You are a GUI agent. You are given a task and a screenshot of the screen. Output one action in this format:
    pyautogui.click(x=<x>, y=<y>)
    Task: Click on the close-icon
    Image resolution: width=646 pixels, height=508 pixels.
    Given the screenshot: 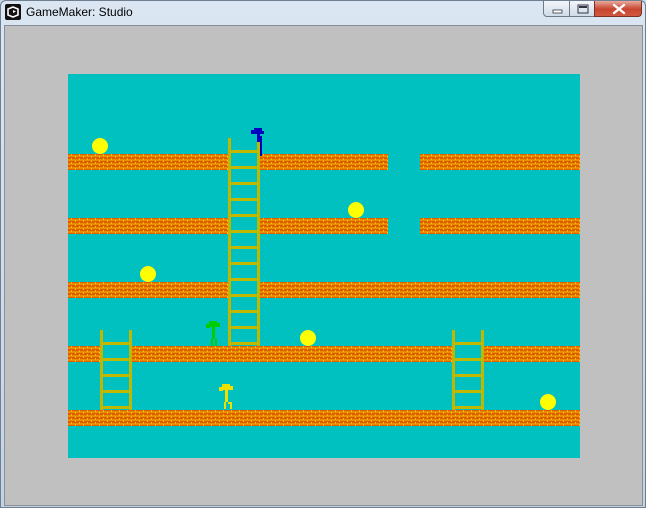 What is the action you would take?
    pyautogui.click(x=619, y=9)
    